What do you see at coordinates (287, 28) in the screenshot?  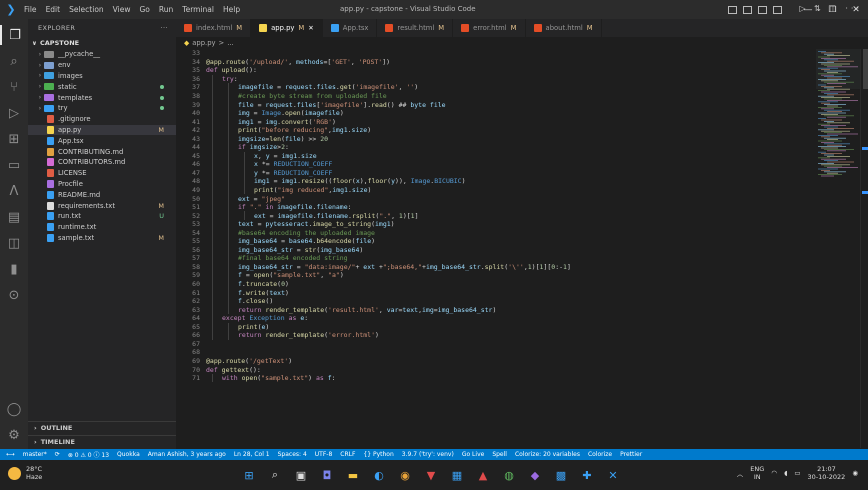 I see `editor-tab: app.py M ✕` at bounding box center [287, 28].